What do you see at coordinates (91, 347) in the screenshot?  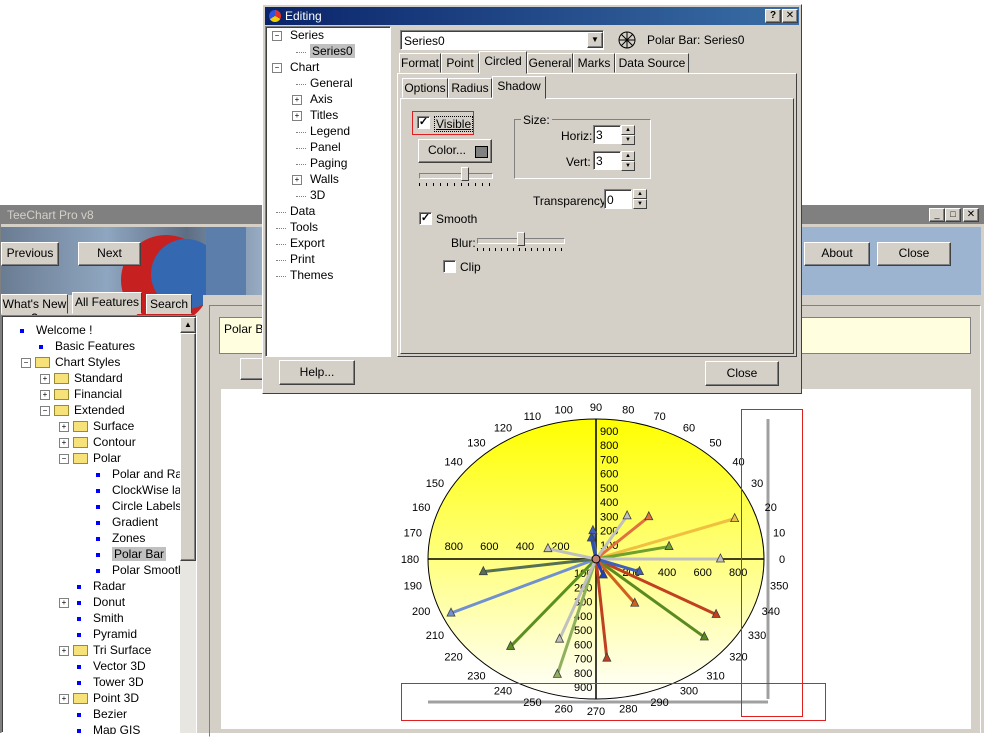 I see `tree-item-basic-features: Basic Features` at bounding box center [91, 347].